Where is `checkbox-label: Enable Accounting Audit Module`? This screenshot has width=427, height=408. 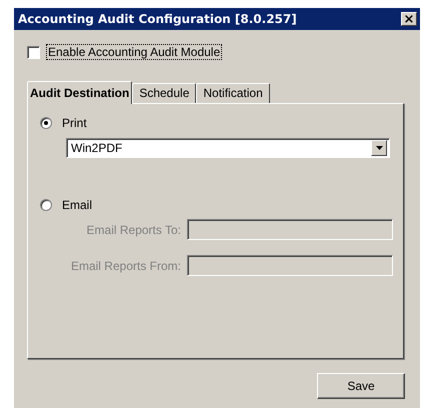
checkbox-label: Enable Accounting Audit Module is located at coordinates (134, 52).